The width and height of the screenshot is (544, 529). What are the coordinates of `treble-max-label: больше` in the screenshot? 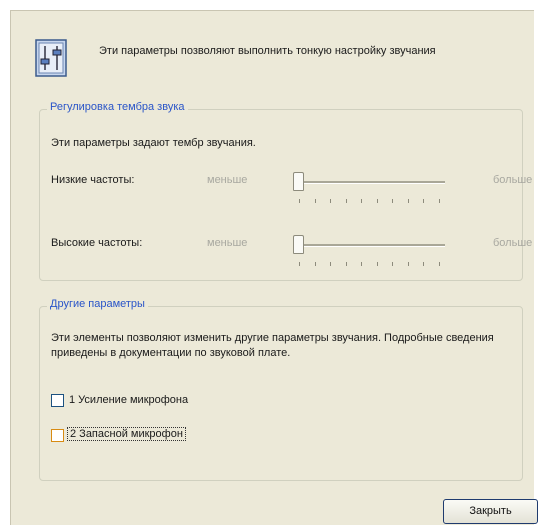 It's located at (513, 243).